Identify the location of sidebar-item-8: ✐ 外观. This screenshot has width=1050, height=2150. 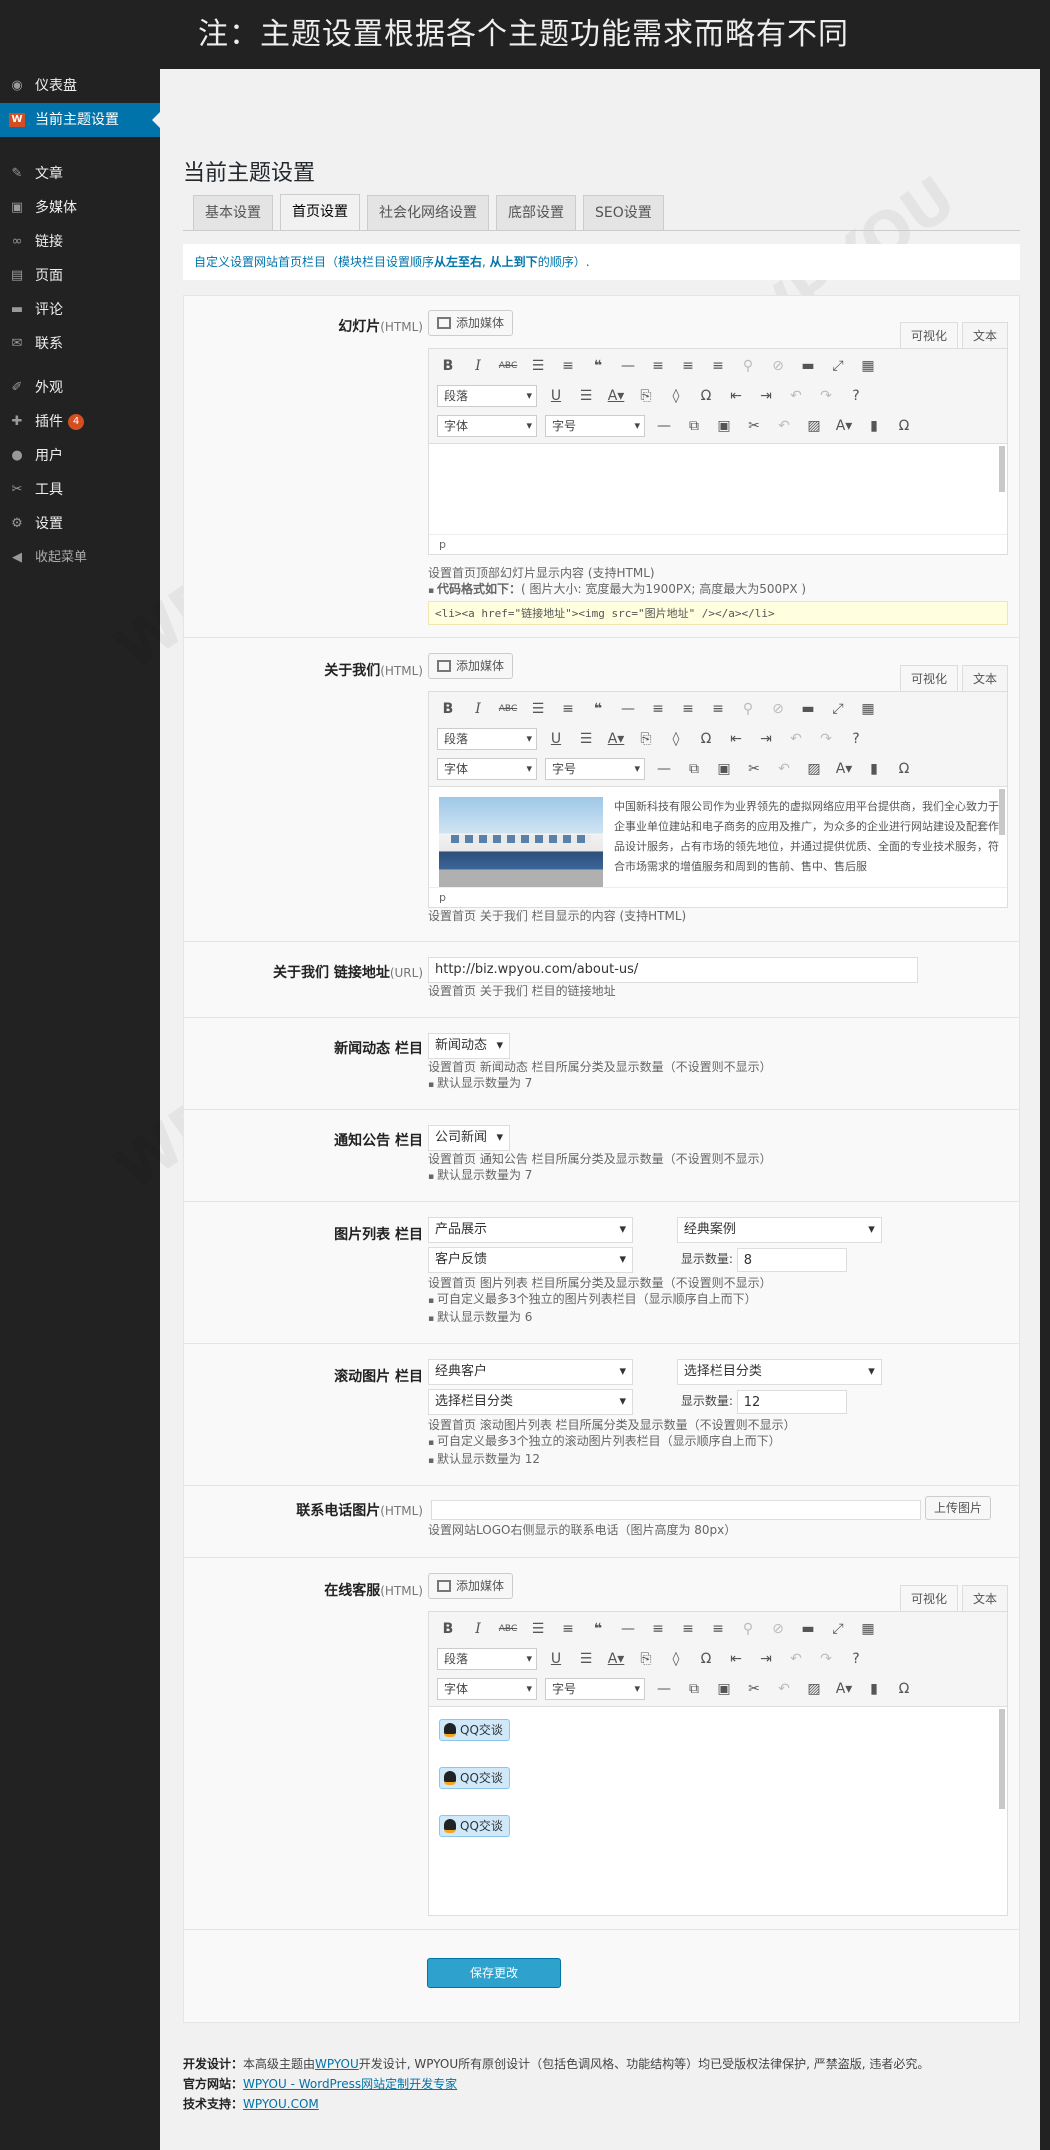
(80, 388).